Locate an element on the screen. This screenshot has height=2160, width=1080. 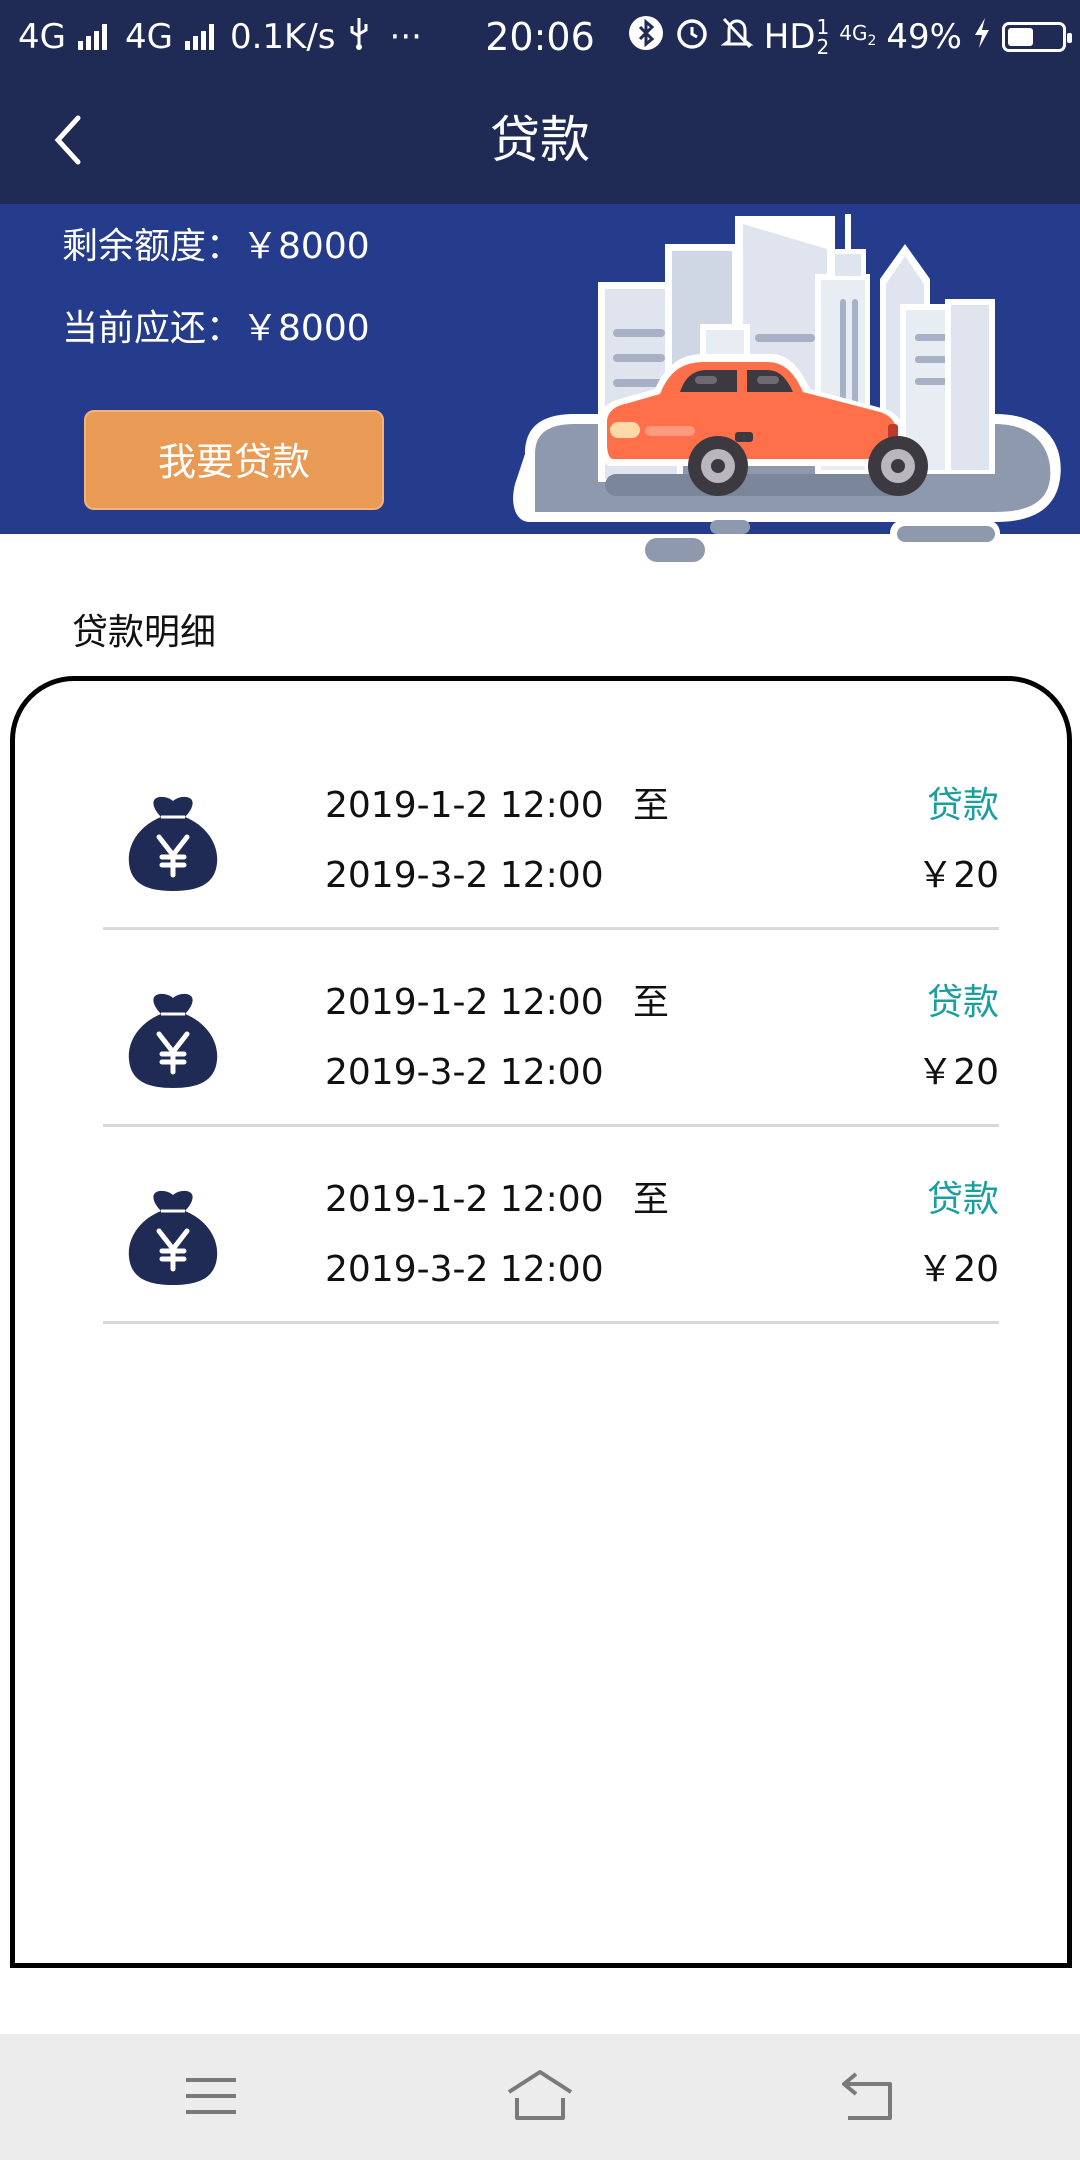
remaining-credit-label: 剩余额度： is located at coordinates (152, 246).